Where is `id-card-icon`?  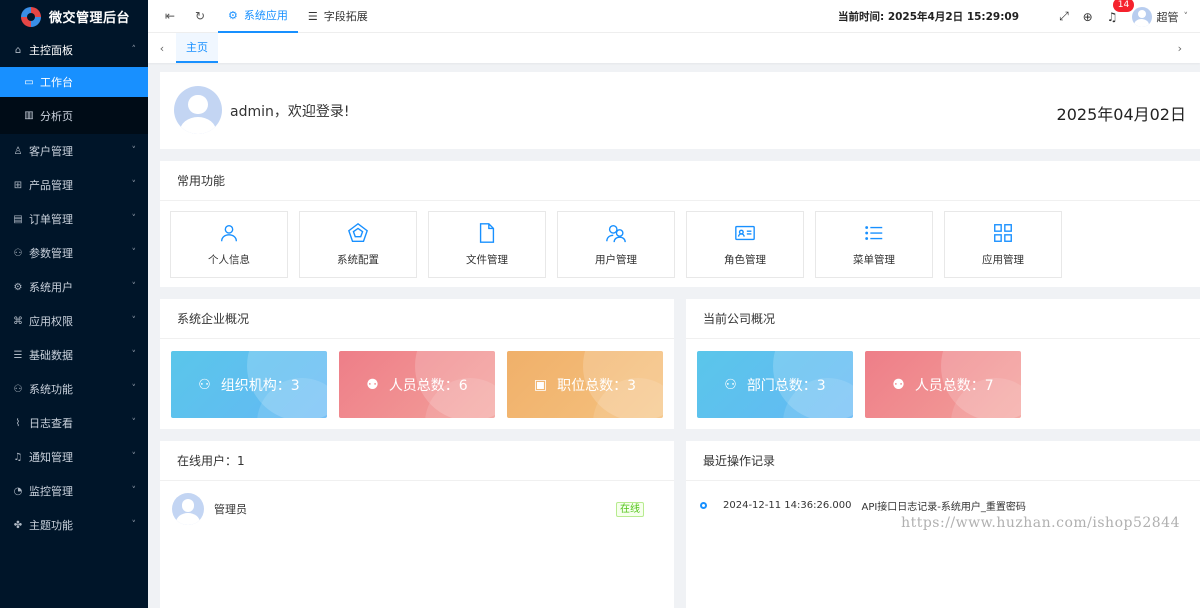 id-card-icon is located at coordinates (745, 233).